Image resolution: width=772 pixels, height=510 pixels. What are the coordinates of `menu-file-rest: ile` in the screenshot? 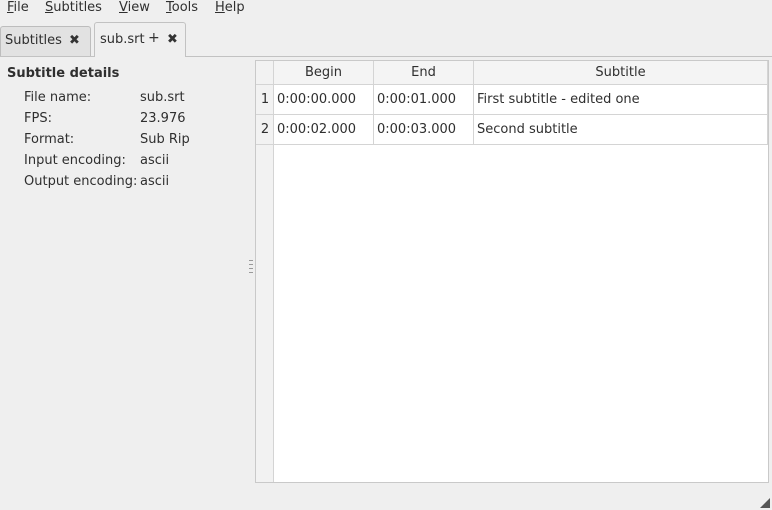 It's located at (21, 7).